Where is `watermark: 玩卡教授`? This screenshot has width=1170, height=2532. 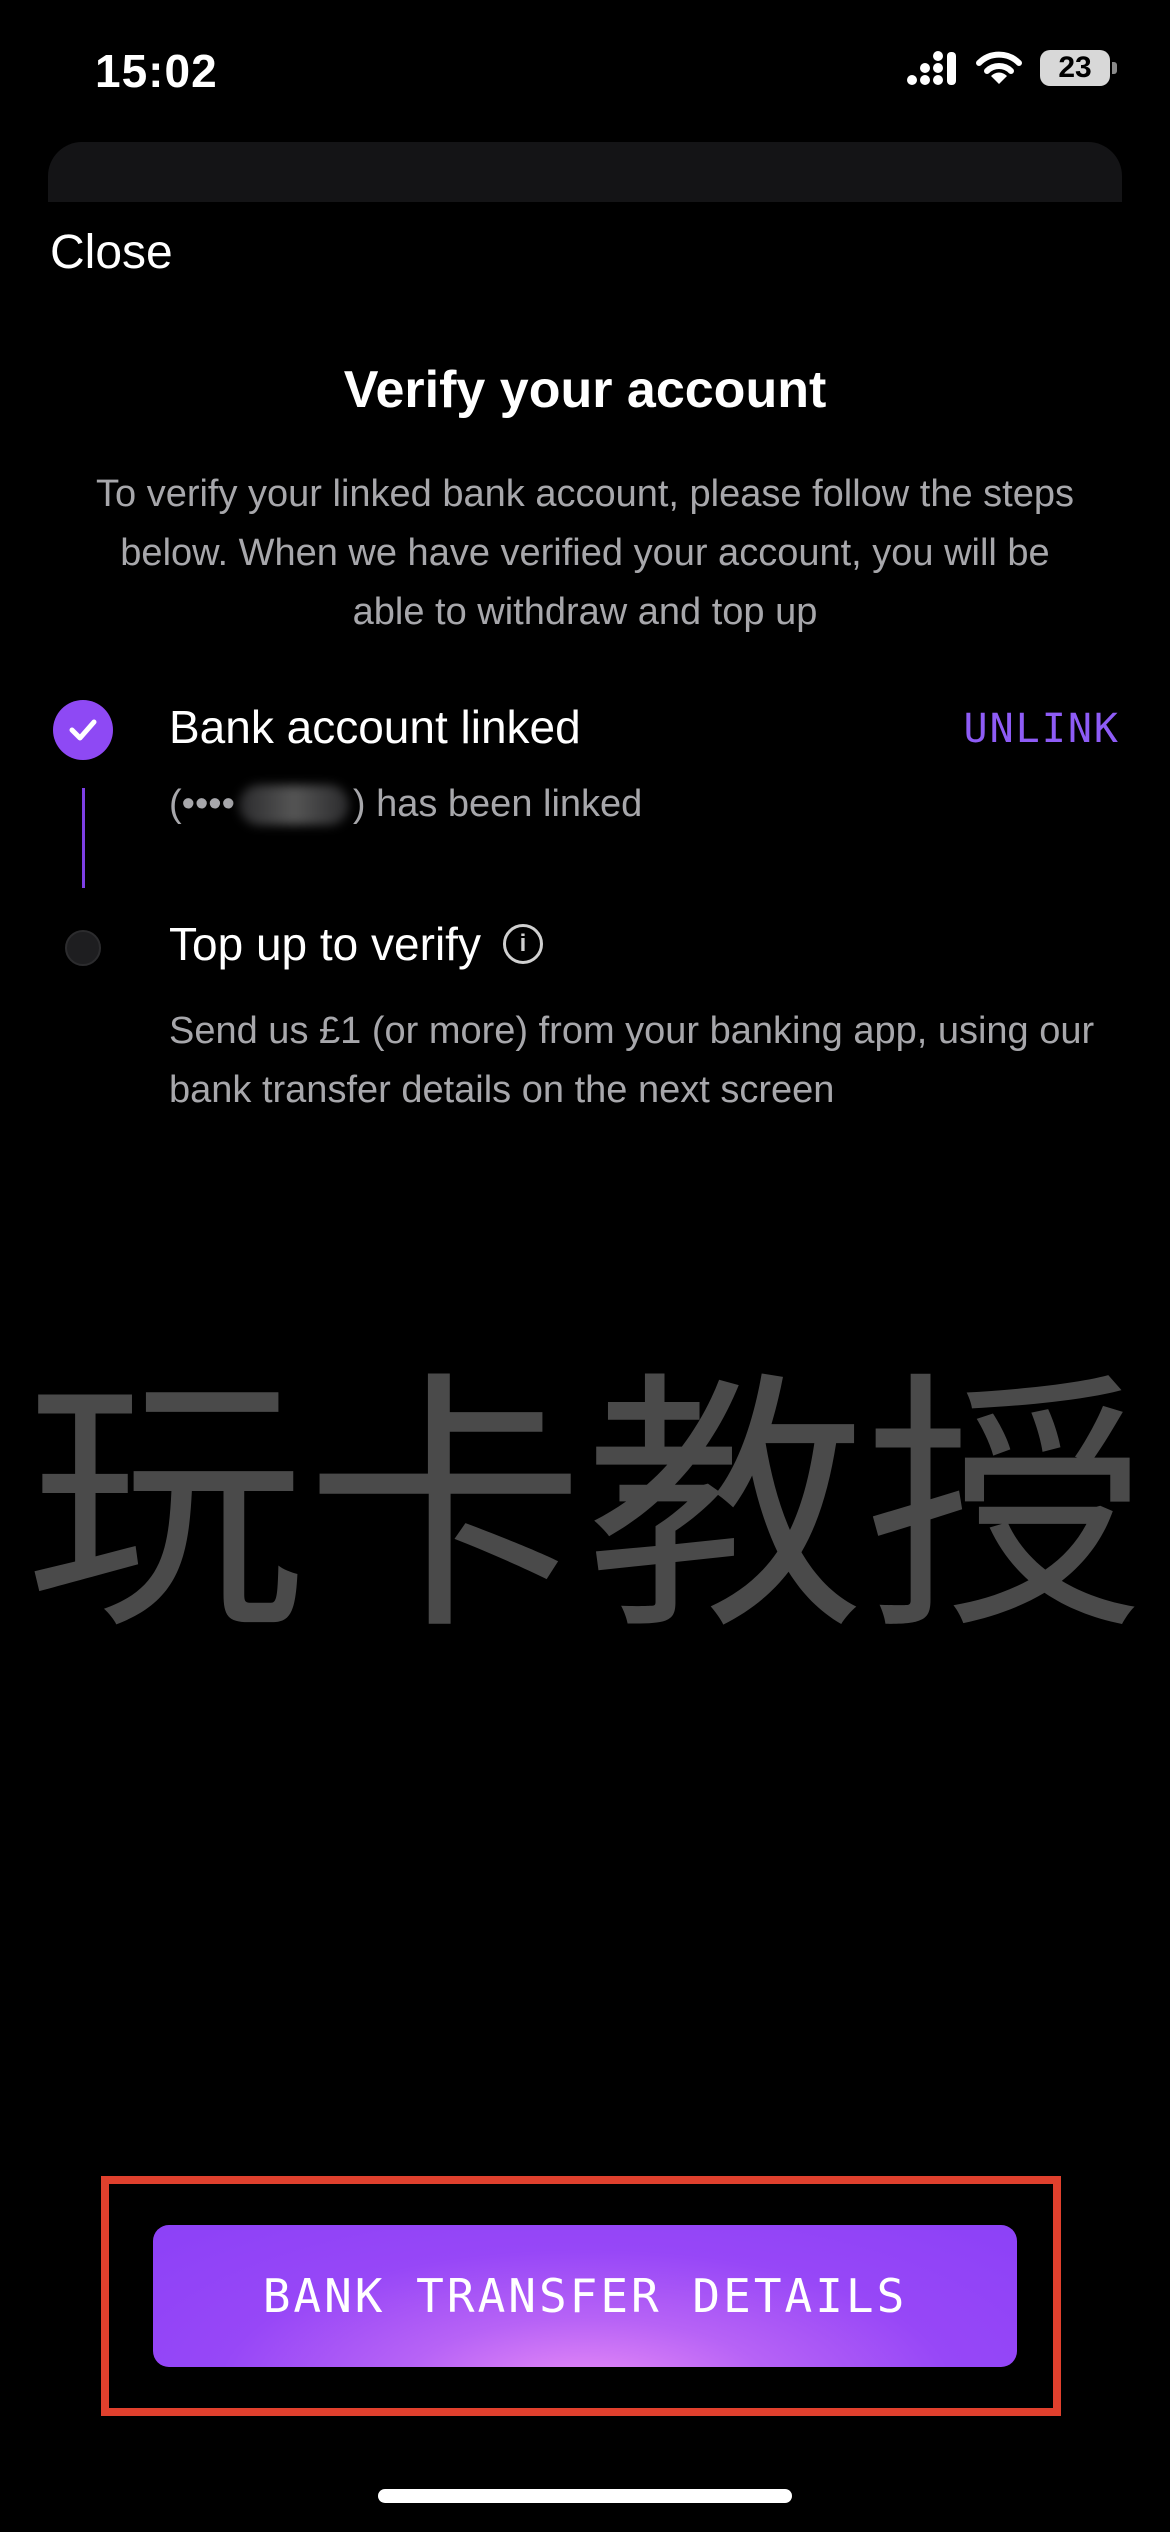 watermark: 玩卡教授 is located at coordinates (585, 1500).